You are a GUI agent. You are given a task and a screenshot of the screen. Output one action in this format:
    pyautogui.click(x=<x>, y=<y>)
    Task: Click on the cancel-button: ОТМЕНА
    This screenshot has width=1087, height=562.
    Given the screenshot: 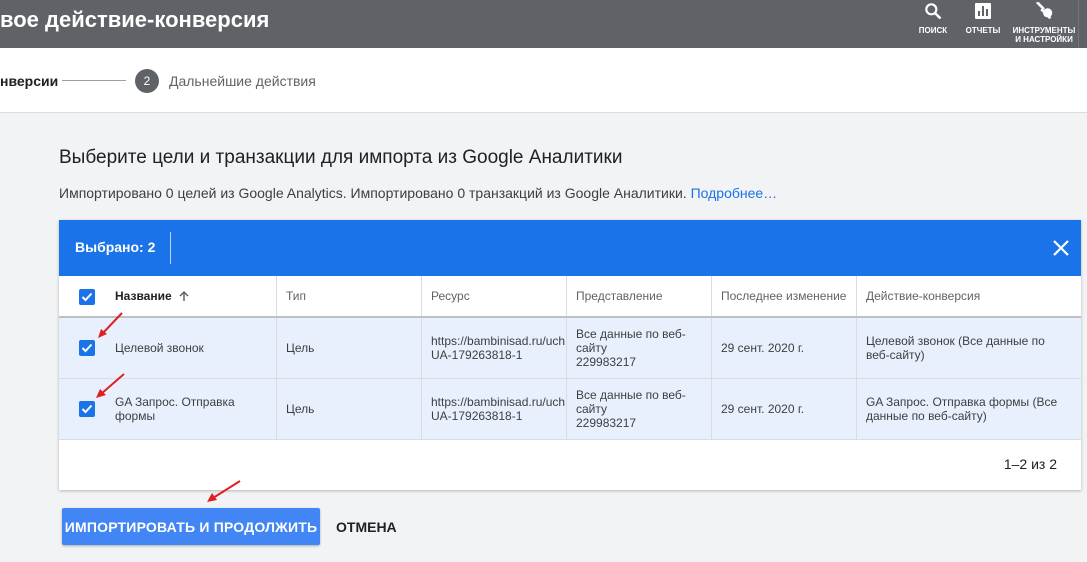 What is the action you would take?
    pyautogui.click(x=366, y=526)
    